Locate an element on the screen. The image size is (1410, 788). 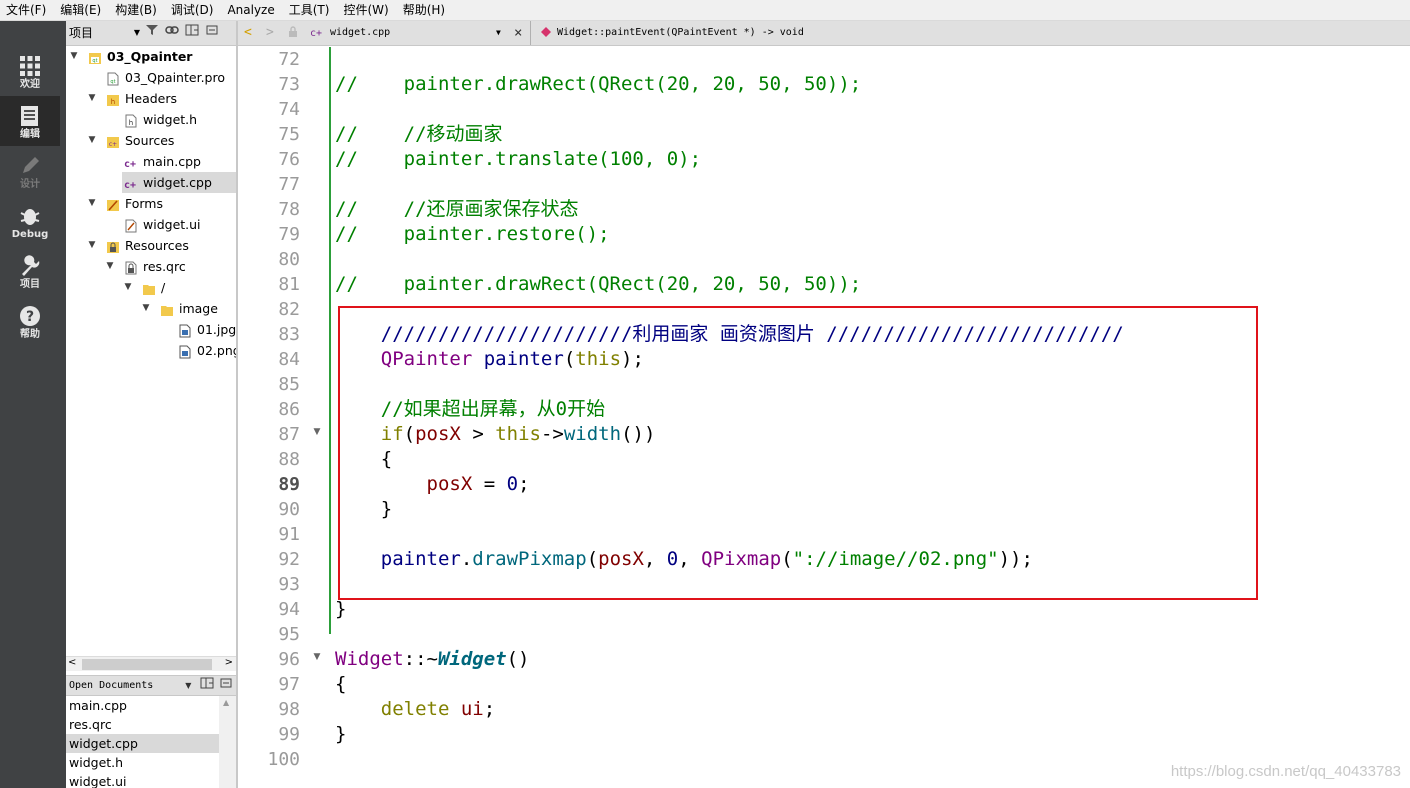
menu-item: 调试(D) is located at coordinates (193, 10).